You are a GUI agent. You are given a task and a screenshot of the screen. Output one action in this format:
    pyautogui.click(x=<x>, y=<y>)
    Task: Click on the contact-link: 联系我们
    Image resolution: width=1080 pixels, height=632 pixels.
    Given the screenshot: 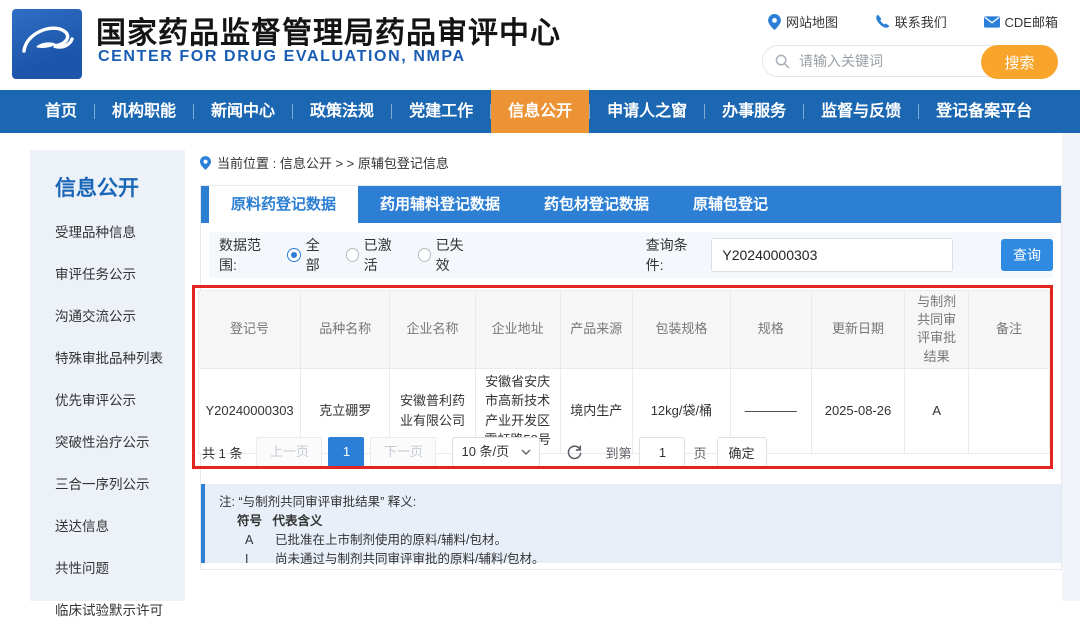 What is the action you would take?
    pyautogui.click(x=911, y=21)
    